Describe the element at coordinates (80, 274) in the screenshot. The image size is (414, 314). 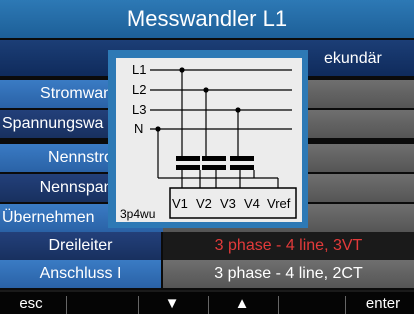
I see `row-label-connection: Anschluss I` at that location.